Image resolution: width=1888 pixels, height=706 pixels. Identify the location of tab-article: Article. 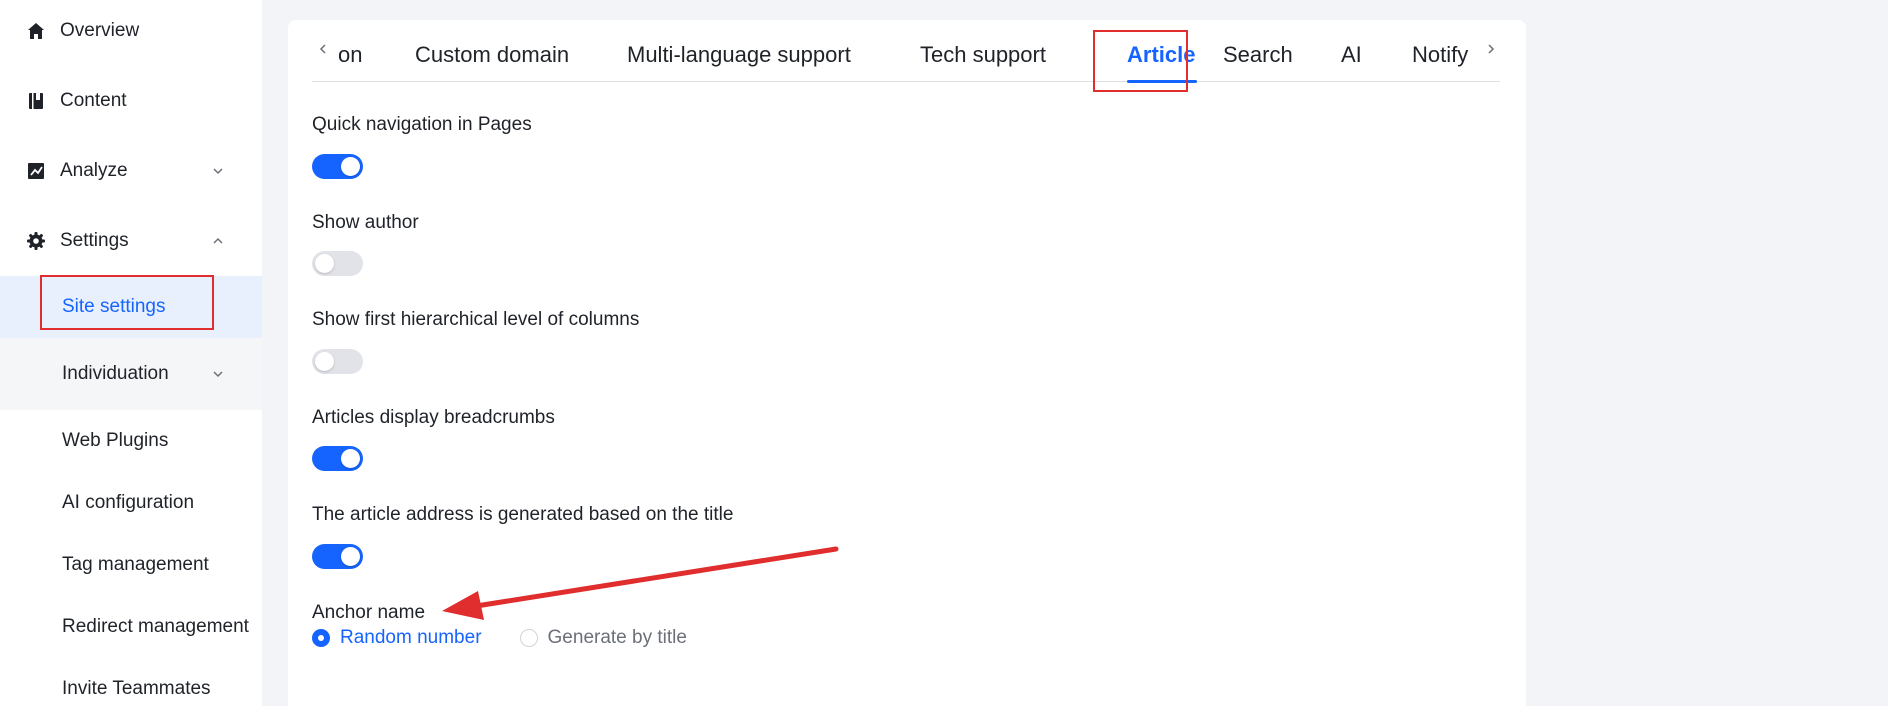
(1161, 55).